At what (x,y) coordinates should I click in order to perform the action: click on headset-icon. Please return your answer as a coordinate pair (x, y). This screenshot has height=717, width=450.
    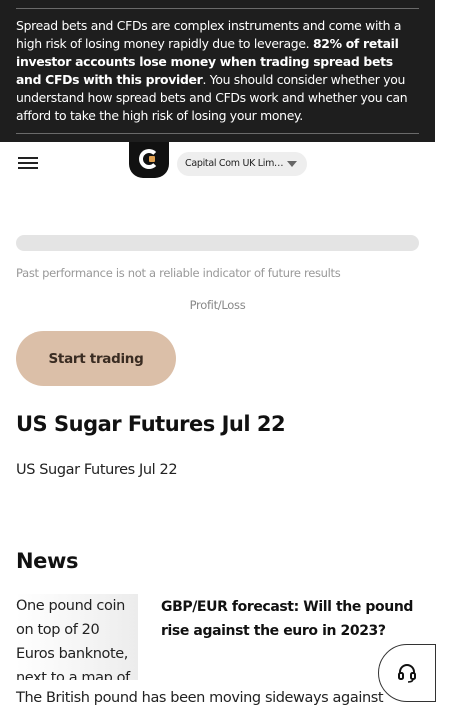
    Looking at the image, I should click on (407, 673).